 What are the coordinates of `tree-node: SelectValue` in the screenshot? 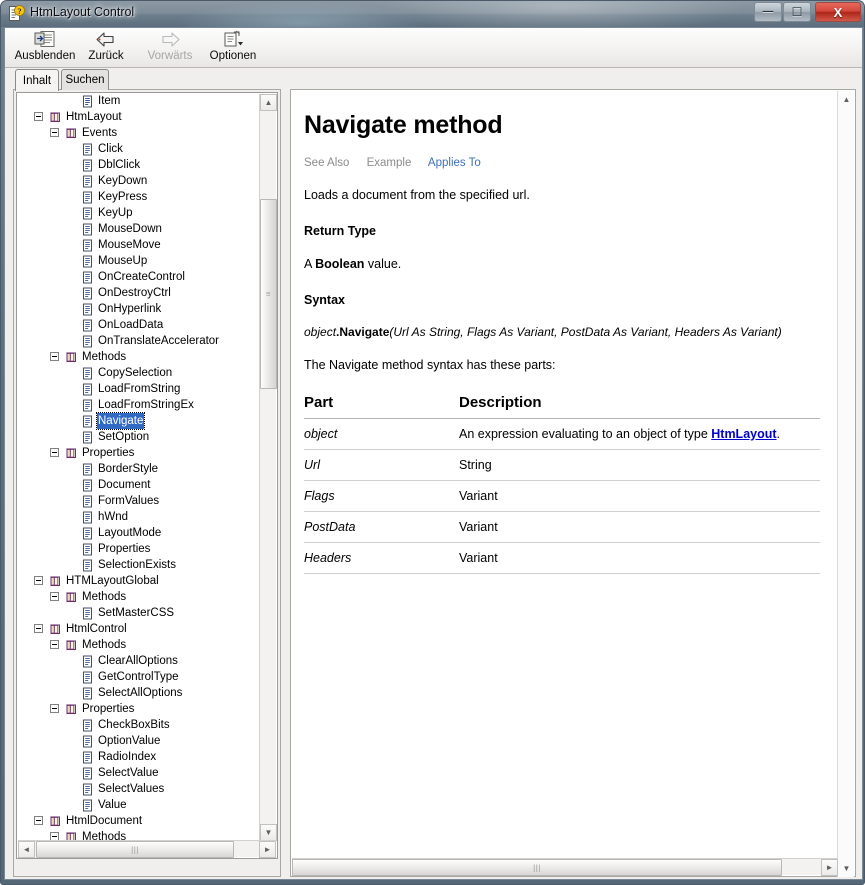 It's located at (139, 773).